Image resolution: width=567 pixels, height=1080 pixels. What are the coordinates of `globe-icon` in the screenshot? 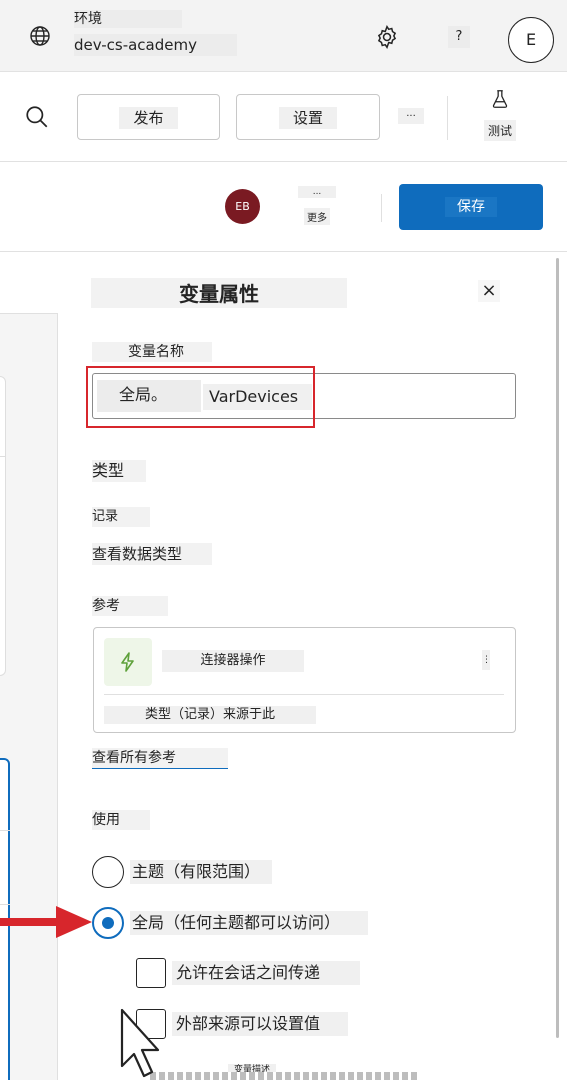 It's located at (40, 36).